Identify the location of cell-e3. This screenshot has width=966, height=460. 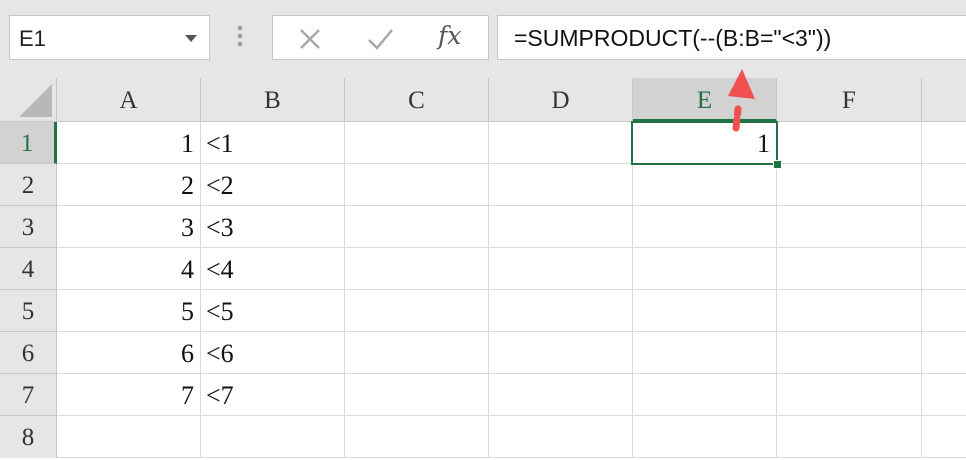
(705, 227).